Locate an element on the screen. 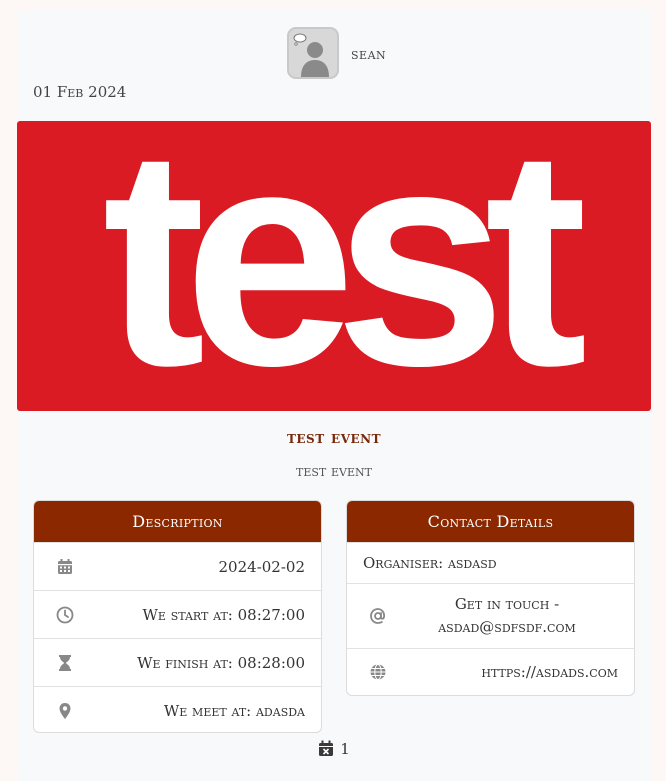  event-date-row: 2024-02-02 is located at coordinates (177, 566).